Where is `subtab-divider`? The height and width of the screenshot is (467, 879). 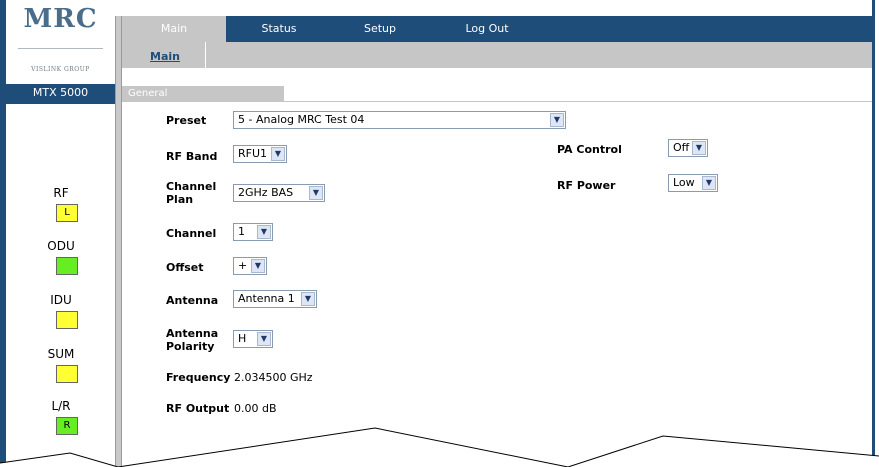
subtab-divider is located at coordinates (205, 55).